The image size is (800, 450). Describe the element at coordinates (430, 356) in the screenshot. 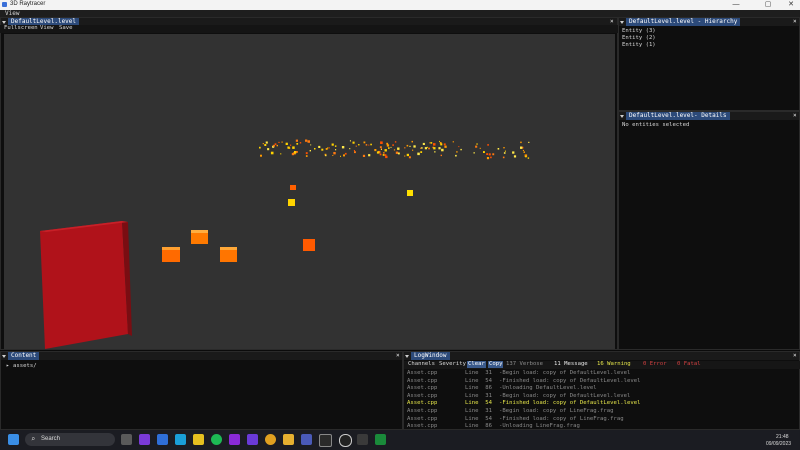

I see `tab-logwindow: LogWindow` at that location.